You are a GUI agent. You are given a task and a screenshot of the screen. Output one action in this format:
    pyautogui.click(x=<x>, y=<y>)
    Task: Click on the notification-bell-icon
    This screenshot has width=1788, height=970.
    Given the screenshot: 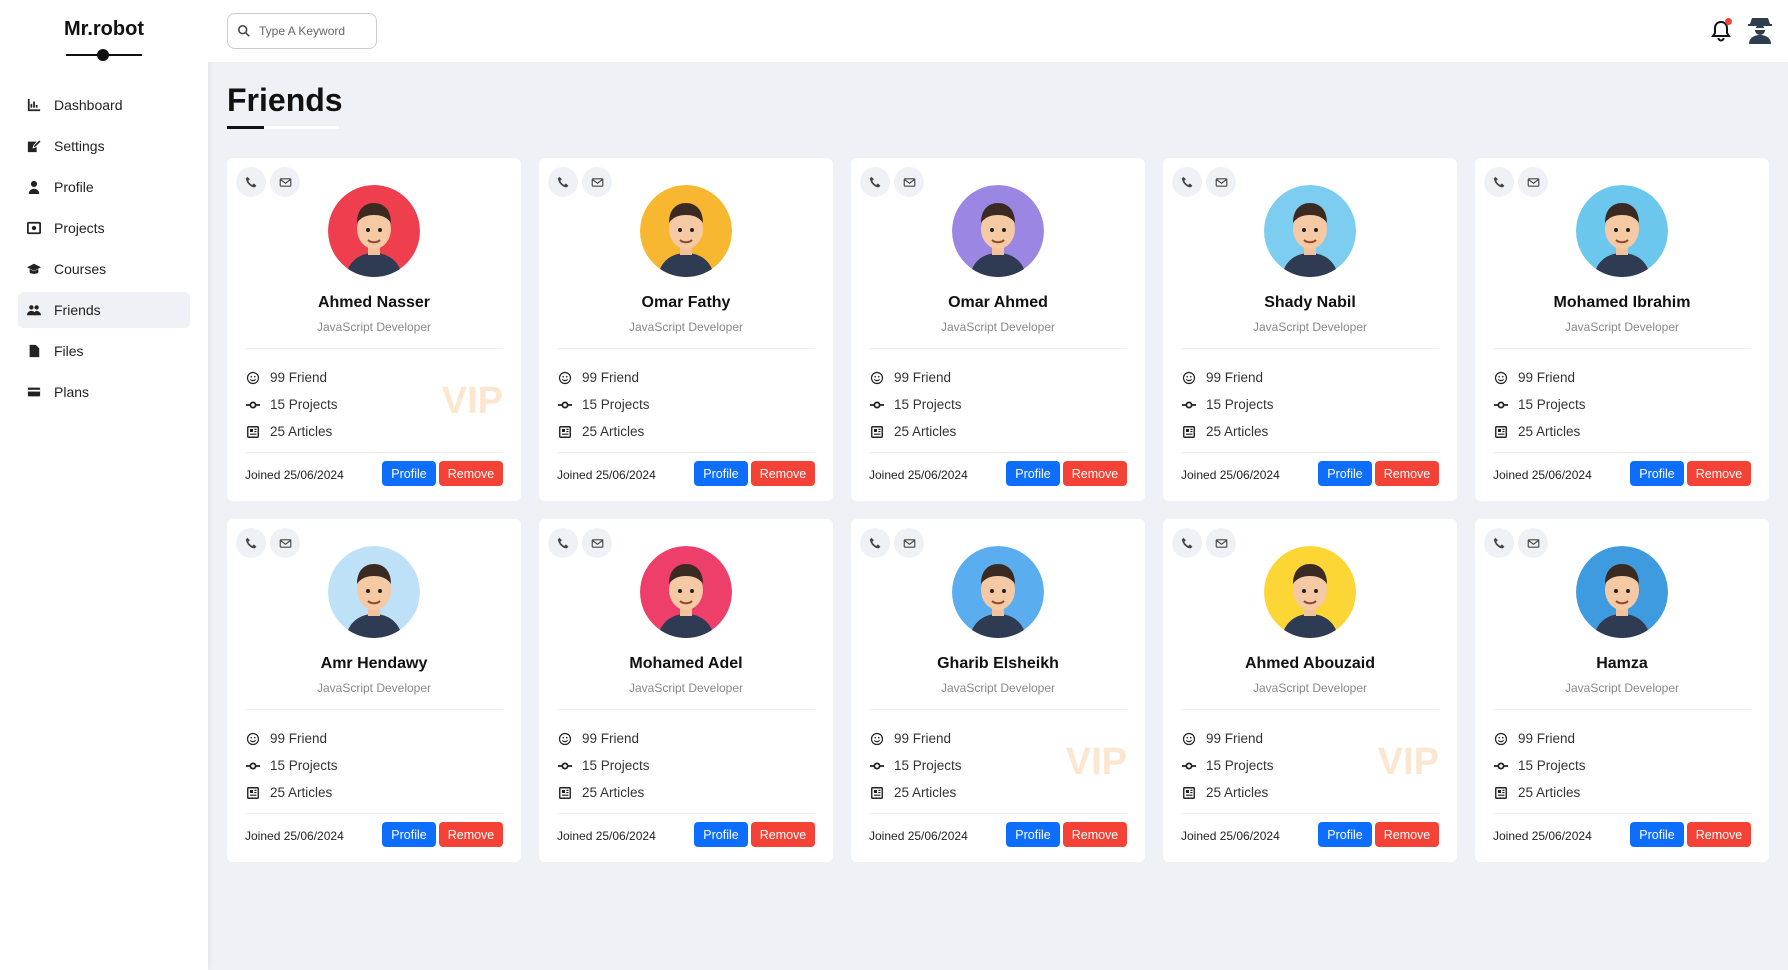 What is the action you would take?
    pyautogui.click(x=1721, y=30)
    